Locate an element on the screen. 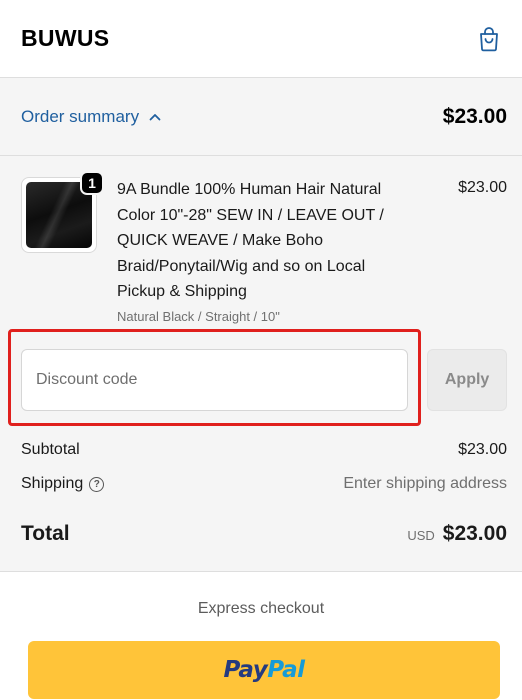 The image size is (522, 700). shipping-row: Shipping ? Enter shipping address is located at coordinates (264, 484).